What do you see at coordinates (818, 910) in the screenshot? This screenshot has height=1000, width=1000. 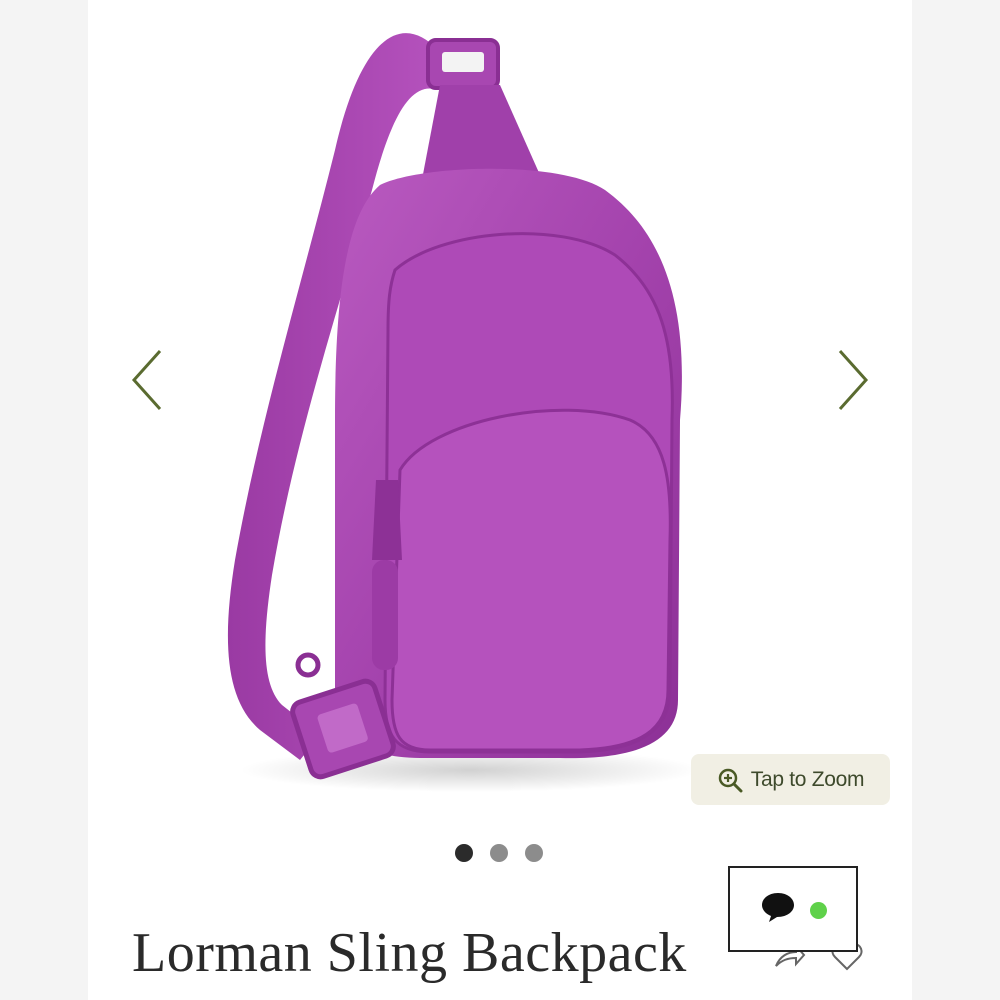 I see `online-status-dot` at bounding box center [818, 910].